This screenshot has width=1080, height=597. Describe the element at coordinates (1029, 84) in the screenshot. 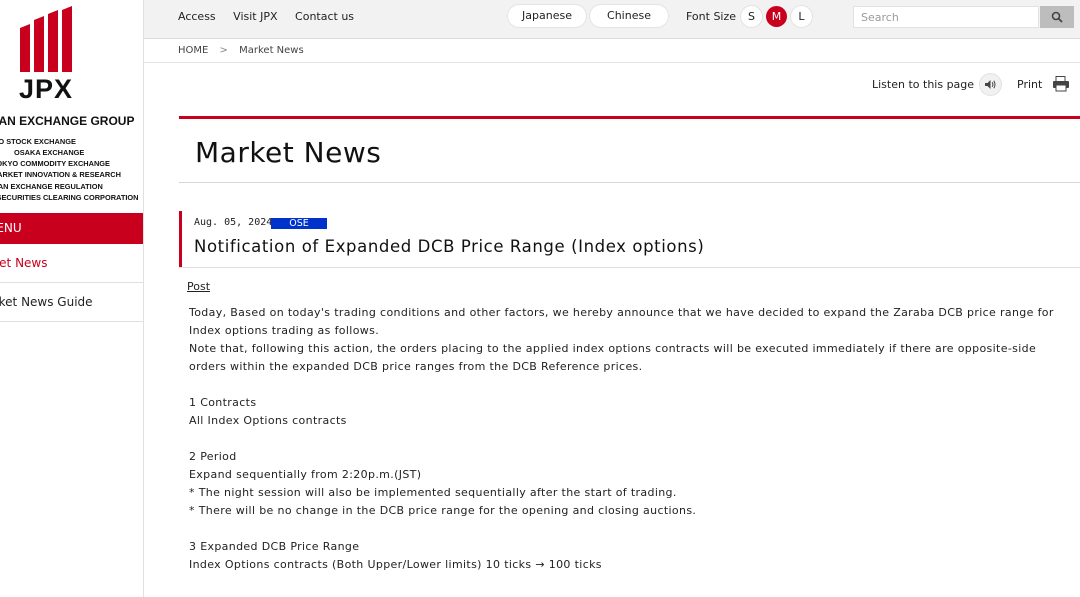

I see `print-link: Print` at that location.